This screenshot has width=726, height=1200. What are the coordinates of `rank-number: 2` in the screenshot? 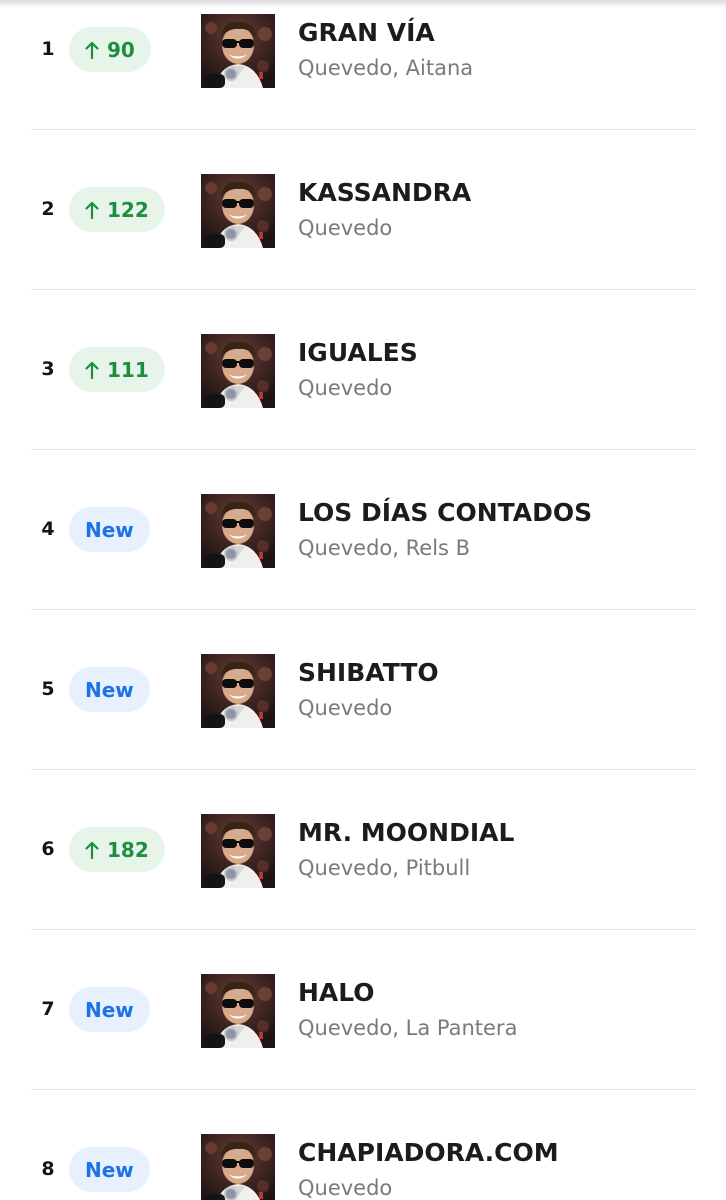 It's located at (48, 209).